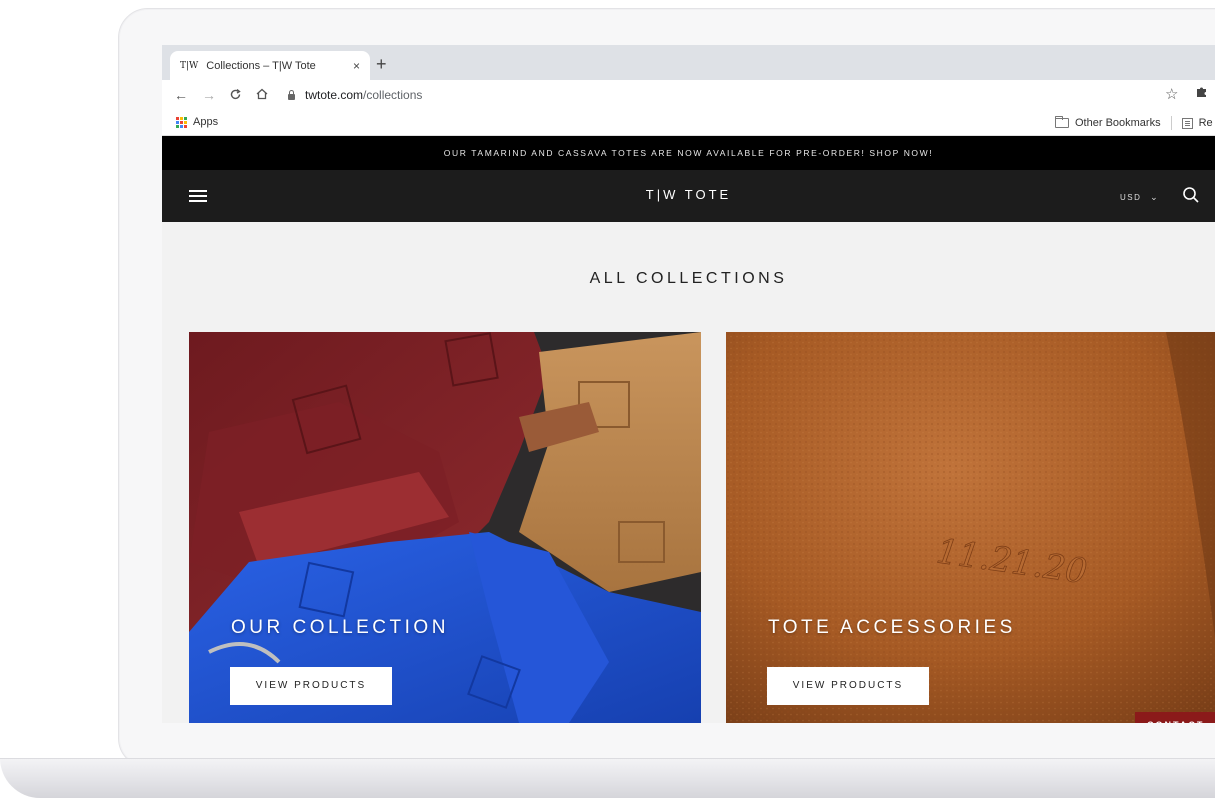 The width and height of the screenshot is (1215, 798). I want to click on site-logo: T|W TOTE, so click(688, 194).